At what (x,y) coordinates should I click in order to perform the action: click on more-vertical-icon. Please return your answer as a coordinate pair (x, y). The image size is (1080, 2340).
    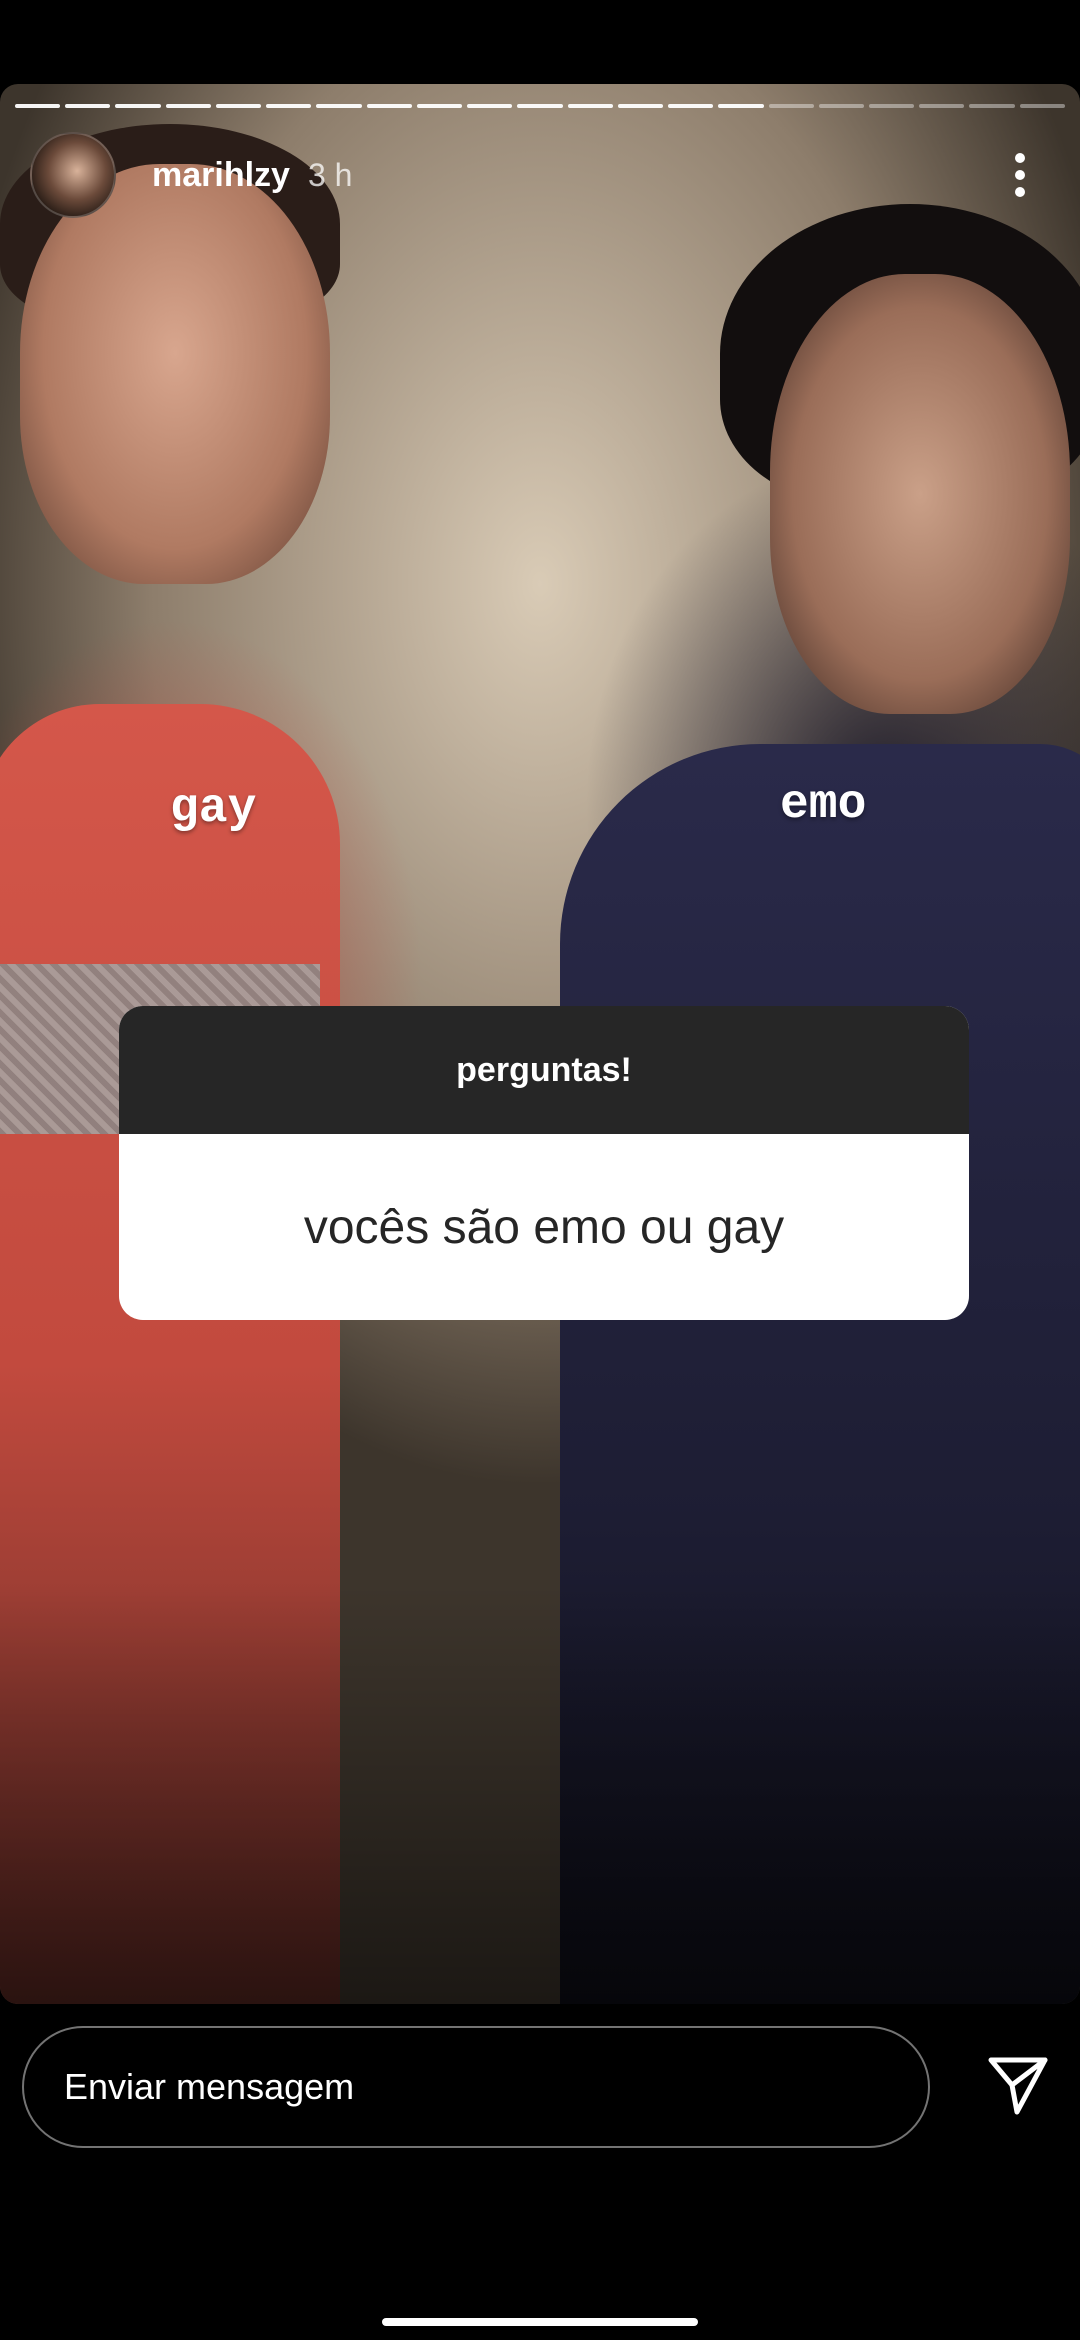
    Looking at the image, I should click on (1020, 175).